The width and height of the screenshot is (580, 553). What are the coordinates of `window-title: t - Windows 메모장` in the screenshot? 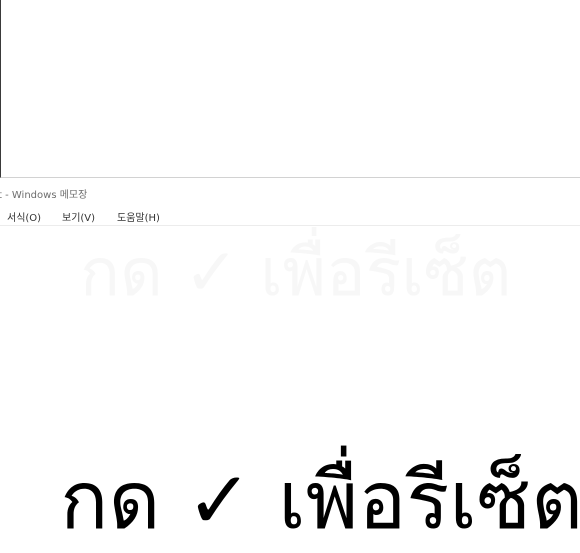 It's located at (44, 195).